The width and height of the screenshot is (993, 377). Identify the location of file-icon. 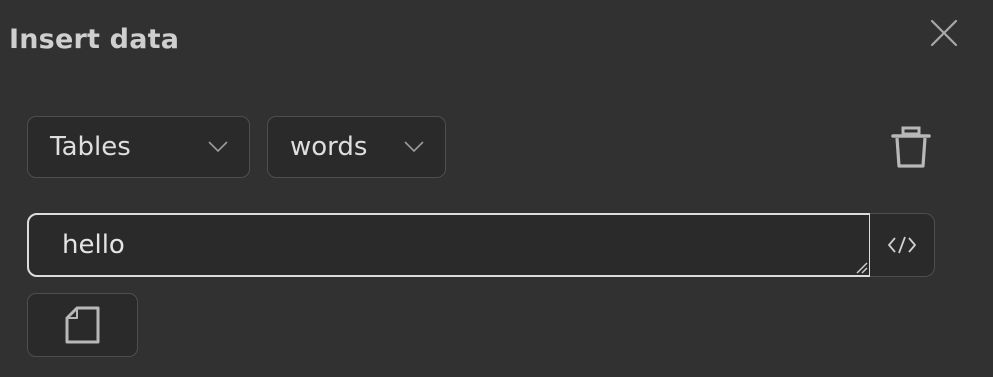
(82, 325).